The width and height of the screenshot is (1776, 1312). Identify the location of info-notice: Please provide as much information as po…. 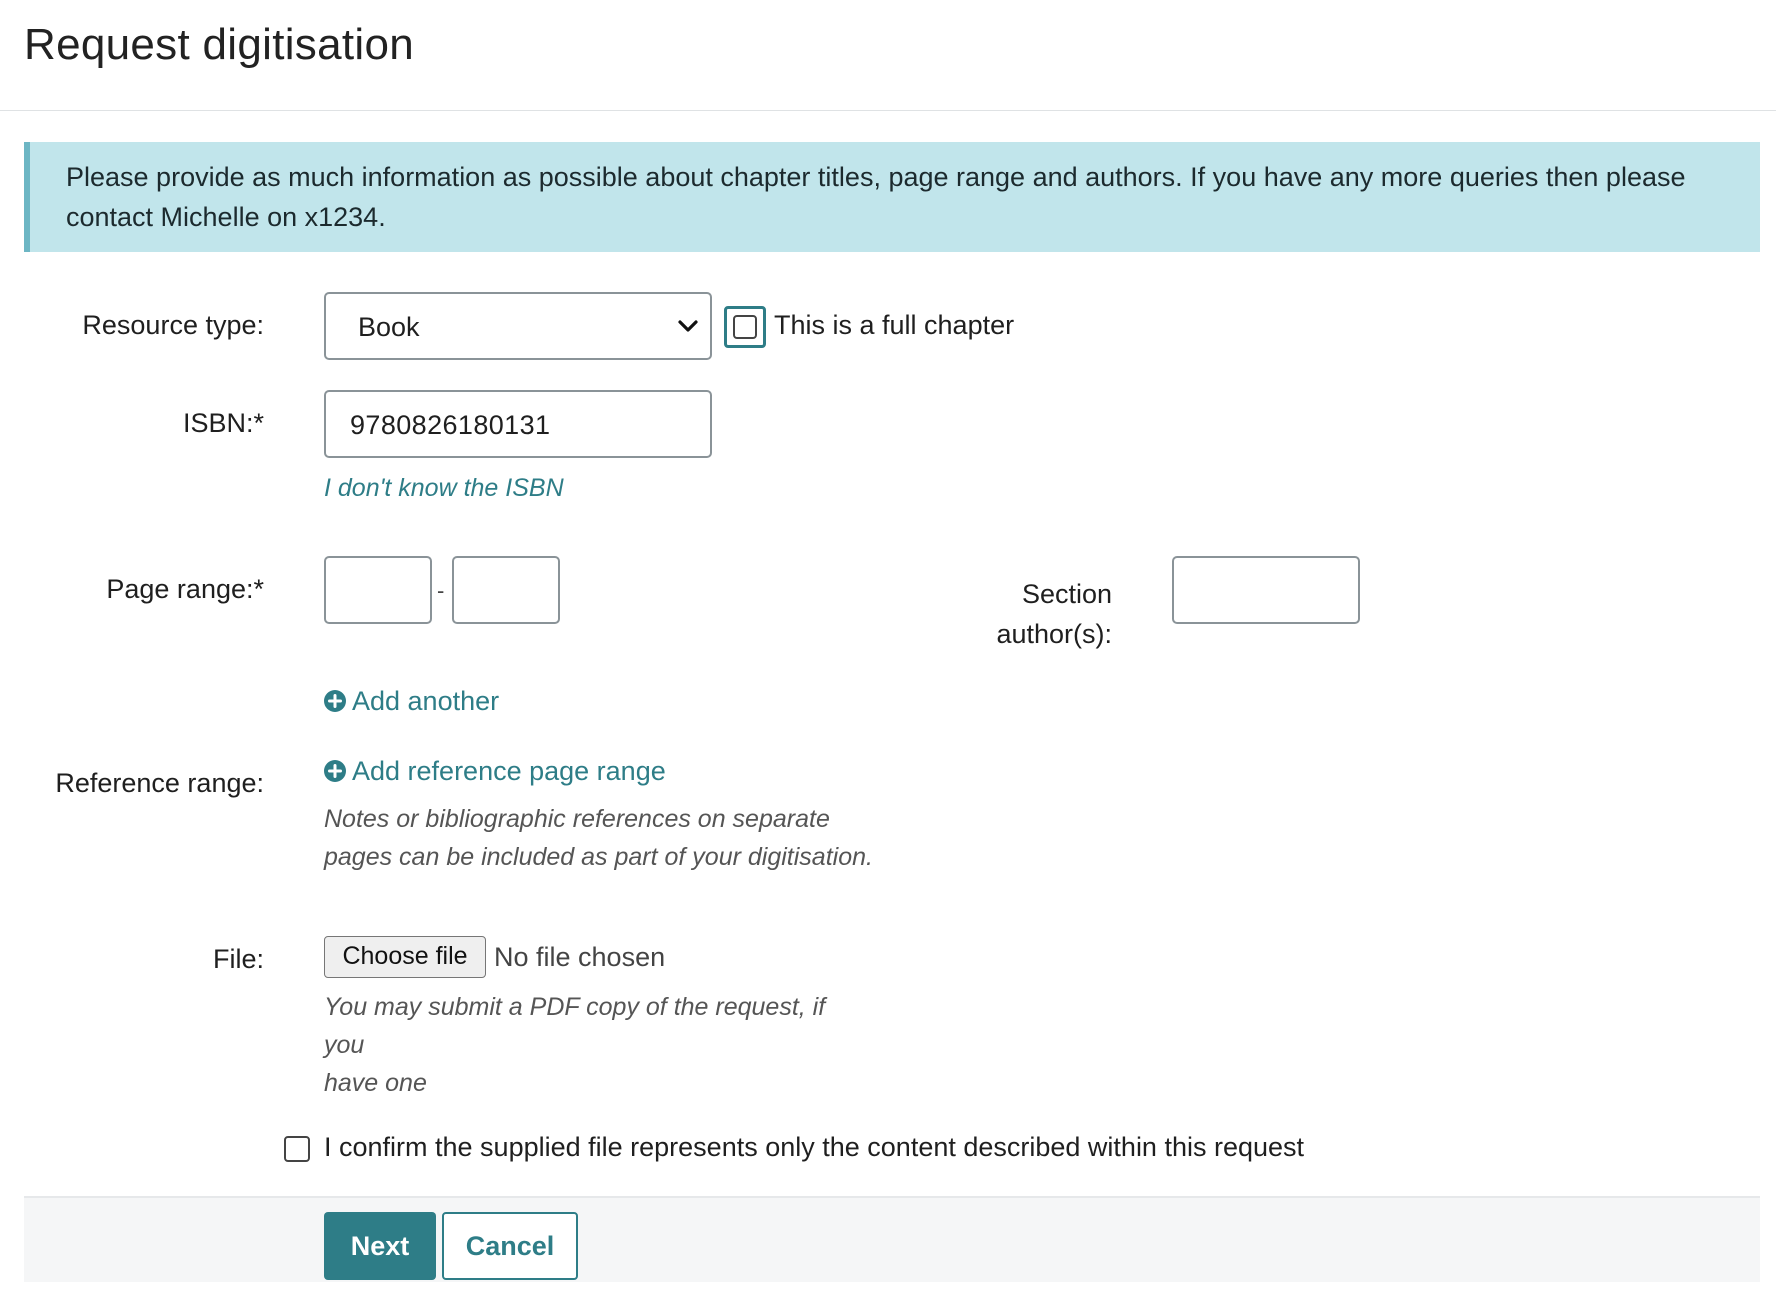
(892, 197).